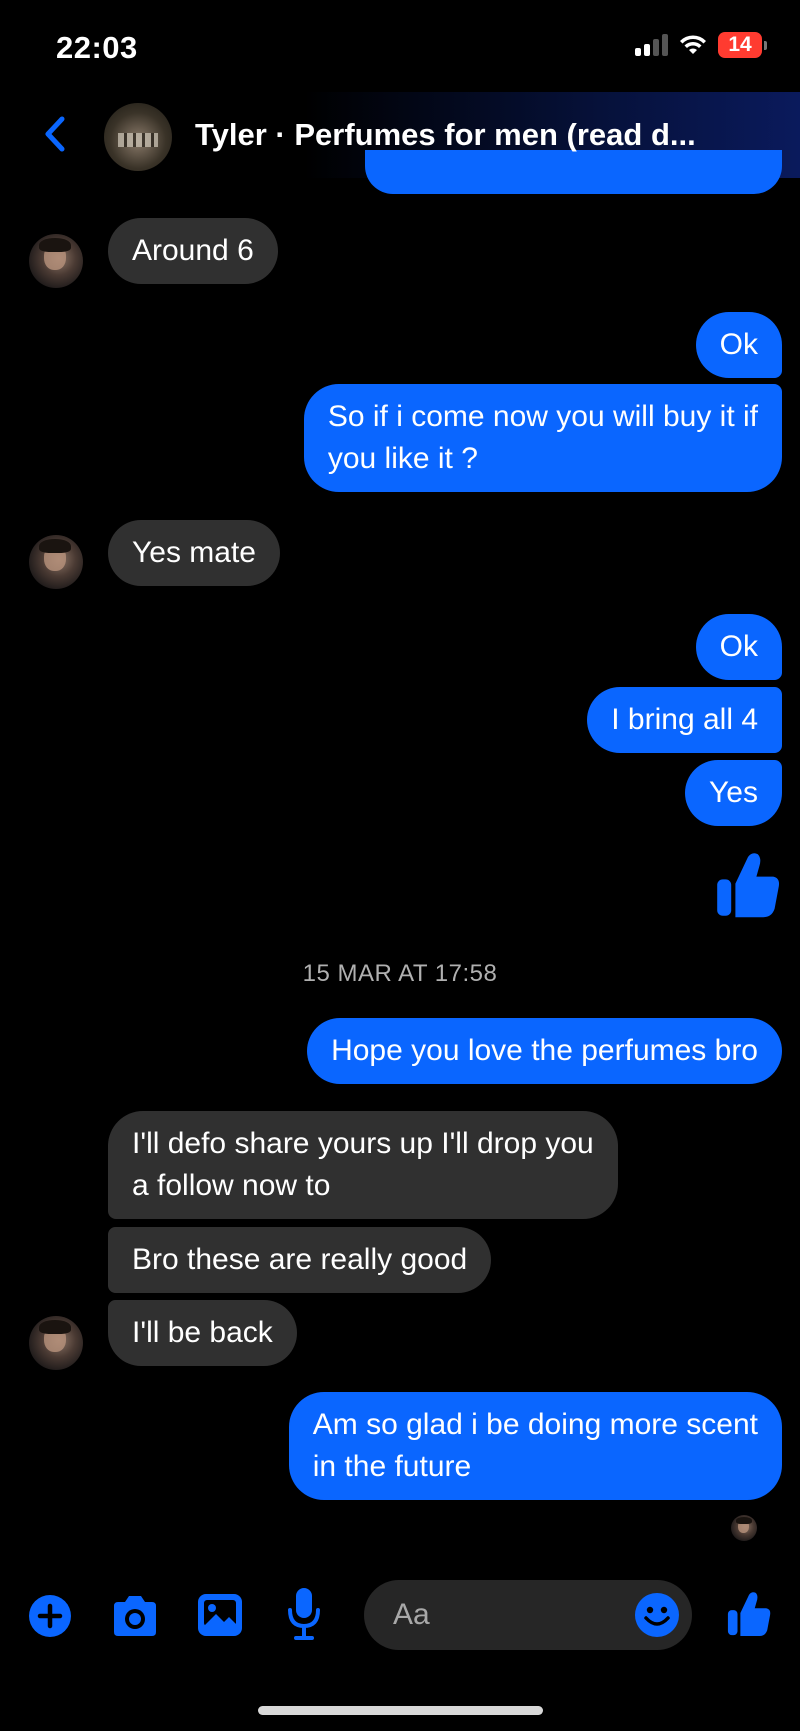 The height and width of the screenshot is (1731, 800). I want to click on incoming-message: Bro these are really good, so click(300, 1260).